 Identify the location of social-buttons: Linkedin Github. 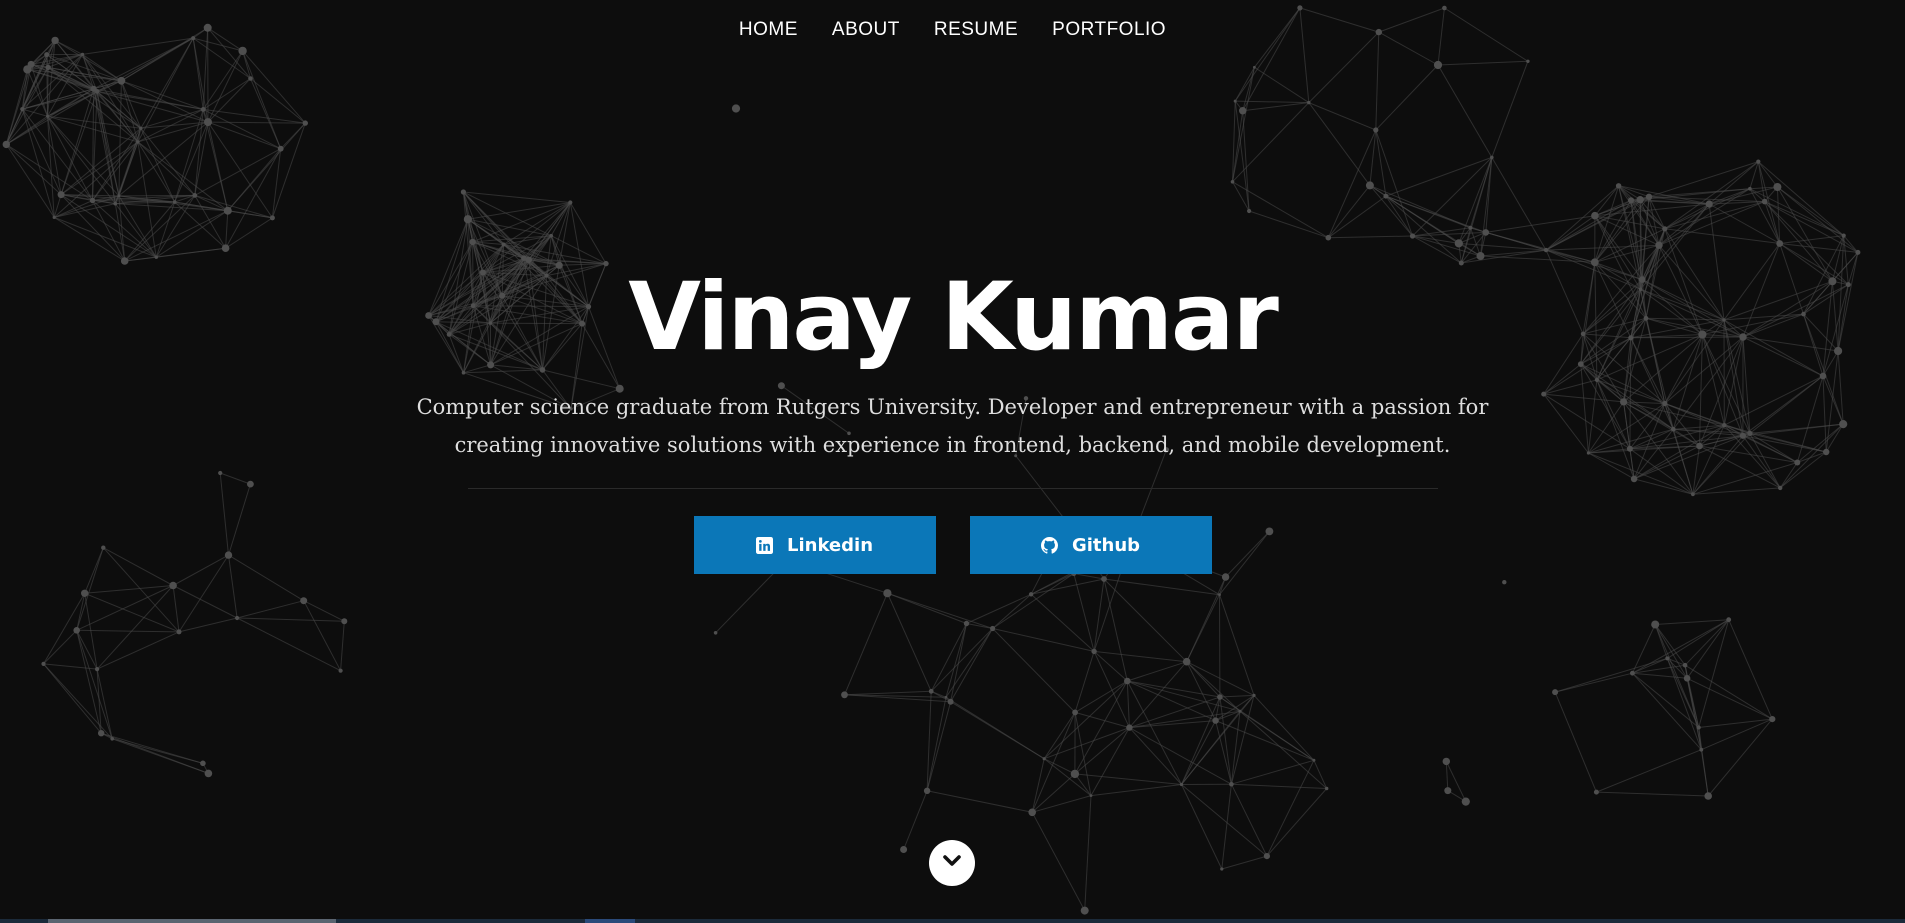
(952, 545).